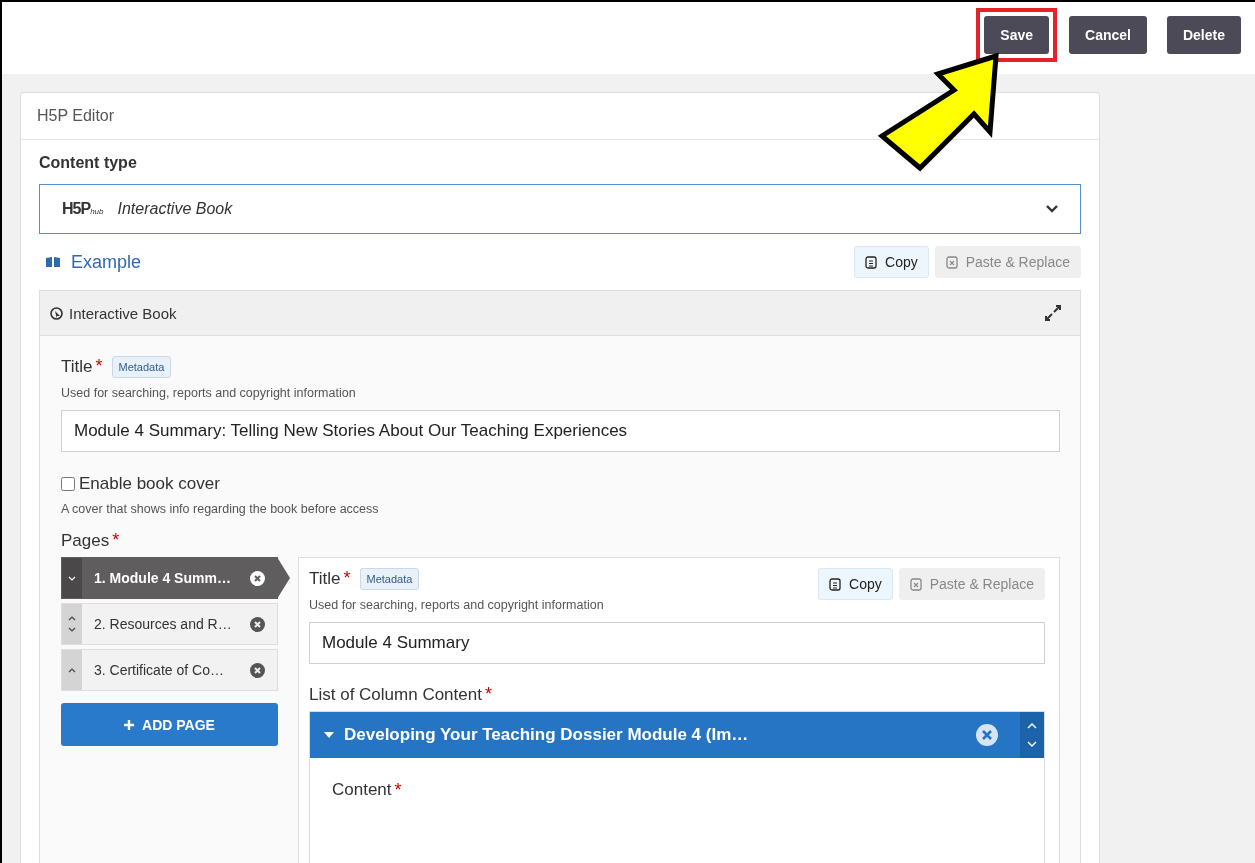 The width and height of the screenshot is (1255, 863). I want to click on add-page-button: ADD PAGE, so click(169, 724).